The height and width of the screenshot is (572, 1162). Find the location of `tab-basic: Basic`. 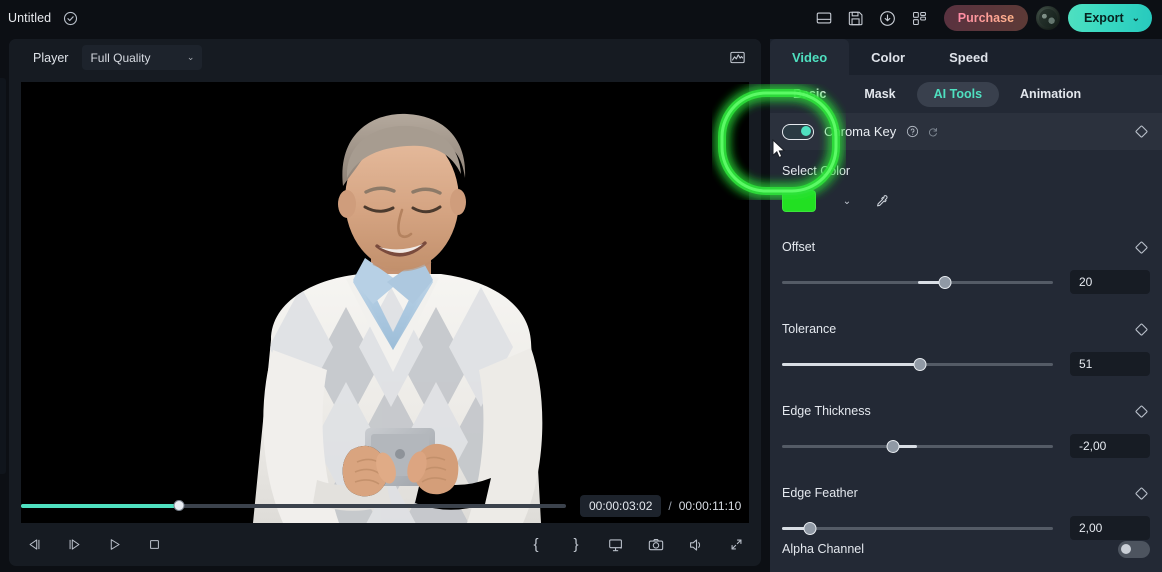

tab-basic: Basic is located at coordinates (809, 94).